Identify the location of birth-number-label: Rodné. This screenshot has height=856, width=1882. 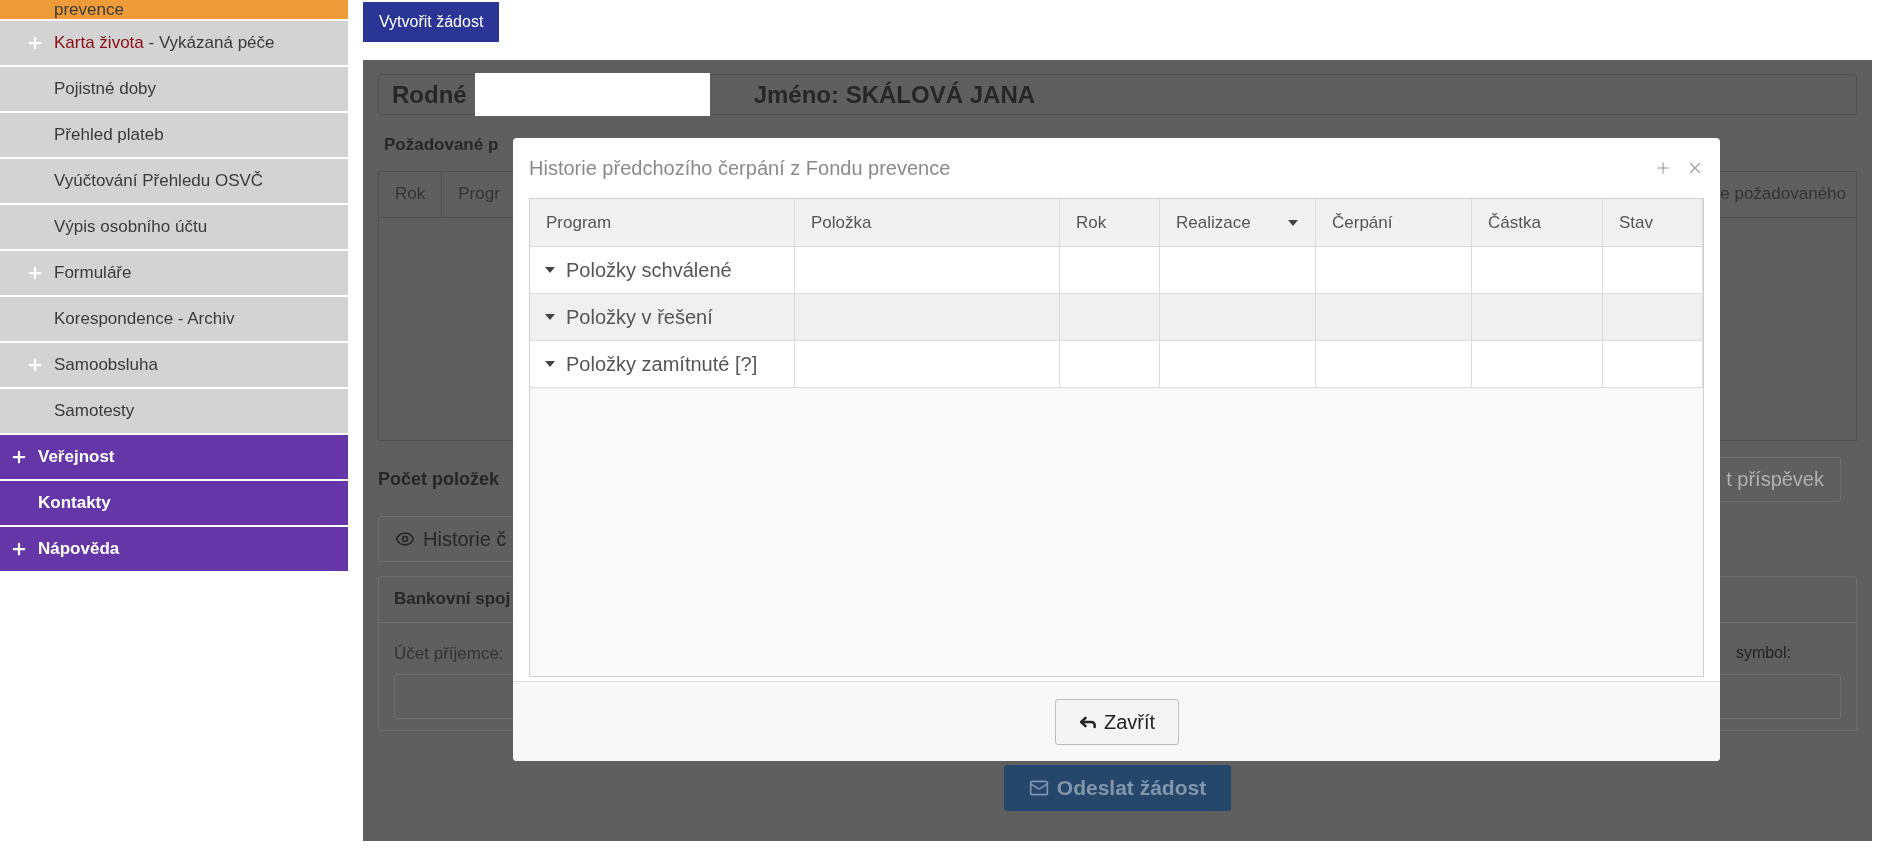
(429, 94).